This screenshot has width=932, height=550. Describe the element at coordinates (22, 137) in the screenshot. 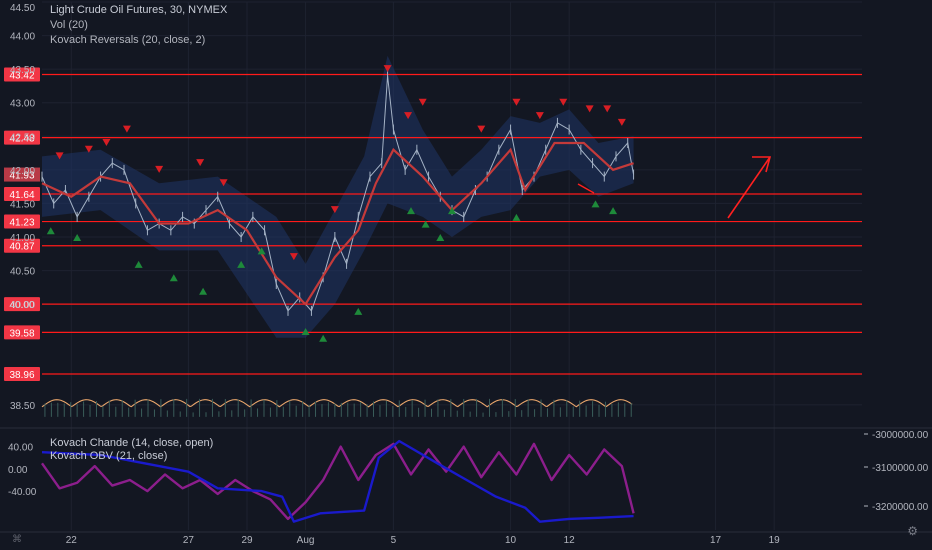

I see `y-tick-label: 42.50` at that location.